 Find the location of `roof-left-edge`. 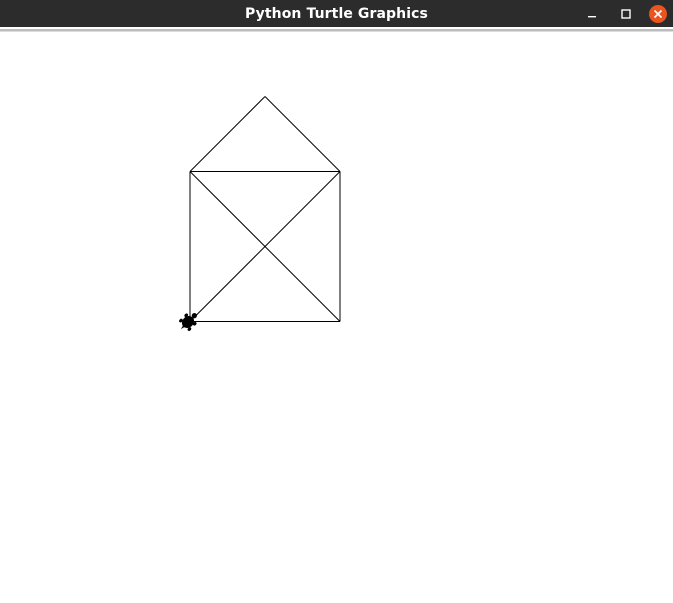

roof-left-edge is located at coordinates (227, 134).